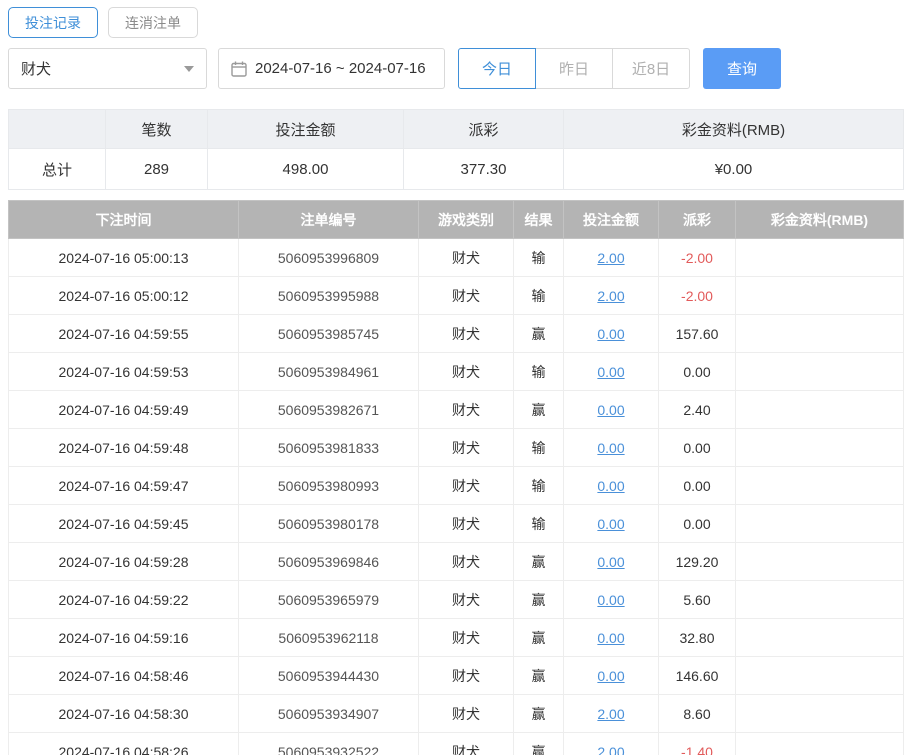 The width and height of the screenshot is (907, 755). I want to click on cell-payout: -2.00, so click(697, 295).